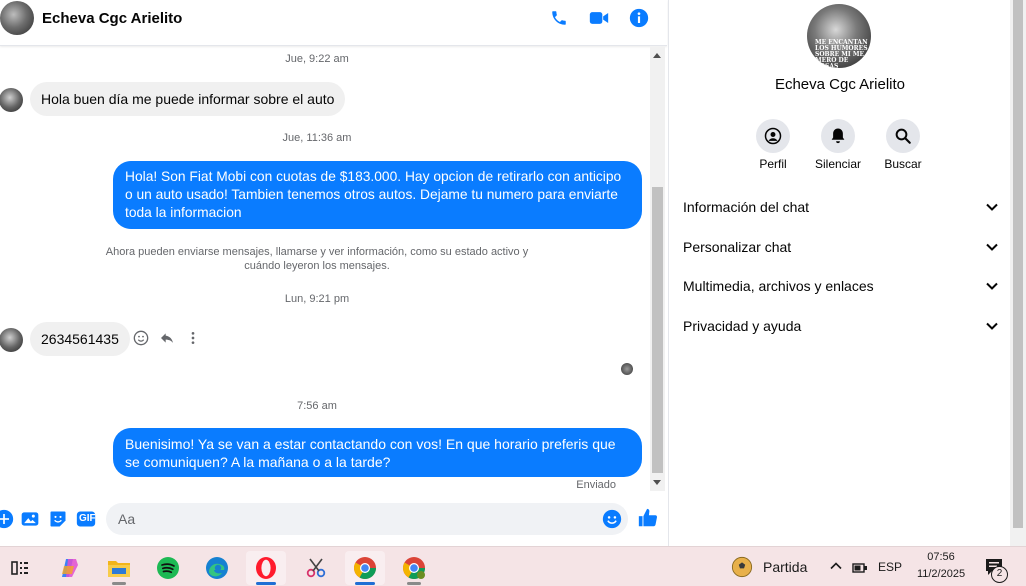 The width and height of the screenshot is (1026, 586). I want to click on more-options-icon, so click(193, 338).